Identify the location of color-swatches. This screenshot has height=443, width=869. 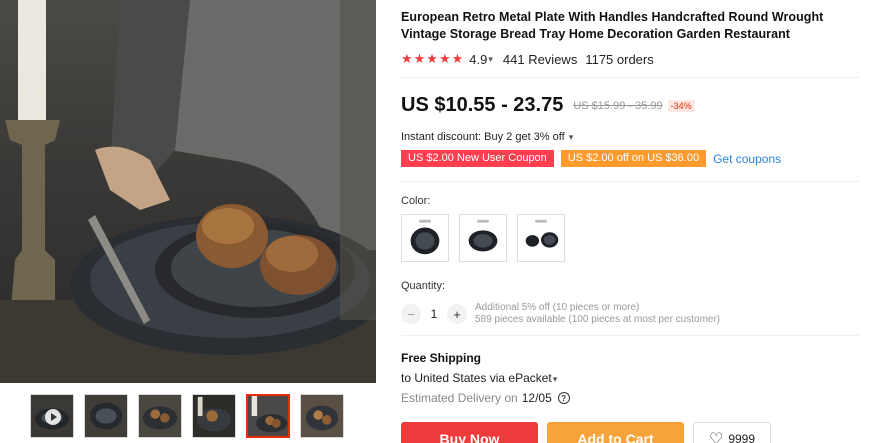
(632, 238).